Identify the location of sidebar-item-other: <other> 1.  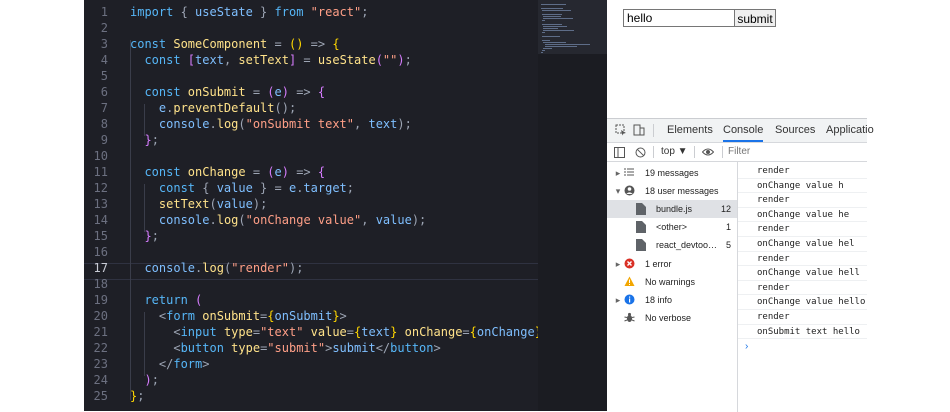
(672, 227).